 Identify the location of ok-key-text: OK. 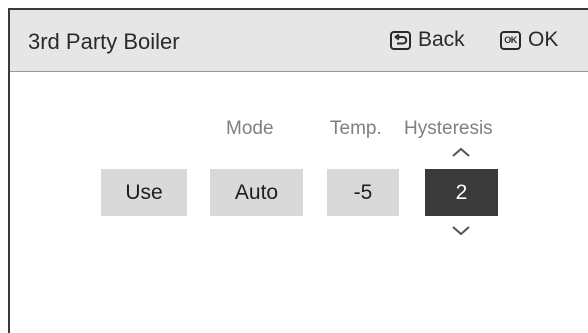
(510, 39).